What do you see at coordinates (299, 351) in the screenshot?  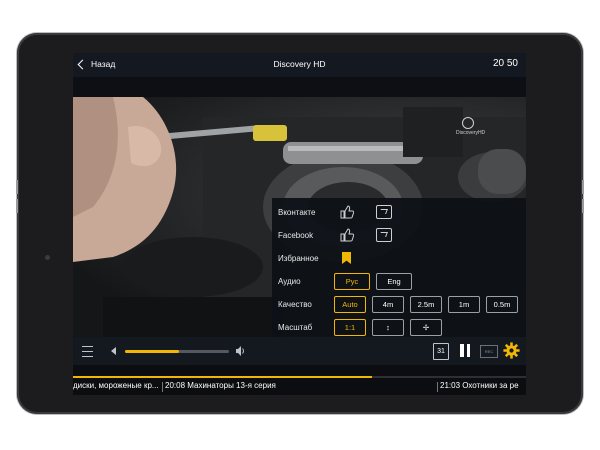 I see `player-controls: 31 REC` at bounding box center [299, 351].